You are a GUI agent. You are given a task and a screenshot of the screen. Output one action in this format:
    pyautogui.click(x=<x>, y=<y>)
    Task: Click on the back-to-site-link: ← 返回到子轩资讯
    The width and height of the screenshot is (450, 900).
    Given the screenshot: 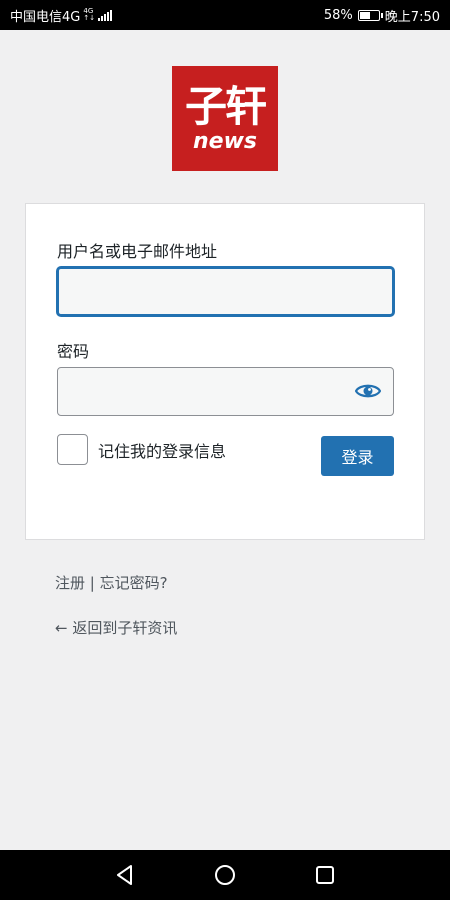 What is the action you would take?
    pyautogui.click(x=116, y=627)
    